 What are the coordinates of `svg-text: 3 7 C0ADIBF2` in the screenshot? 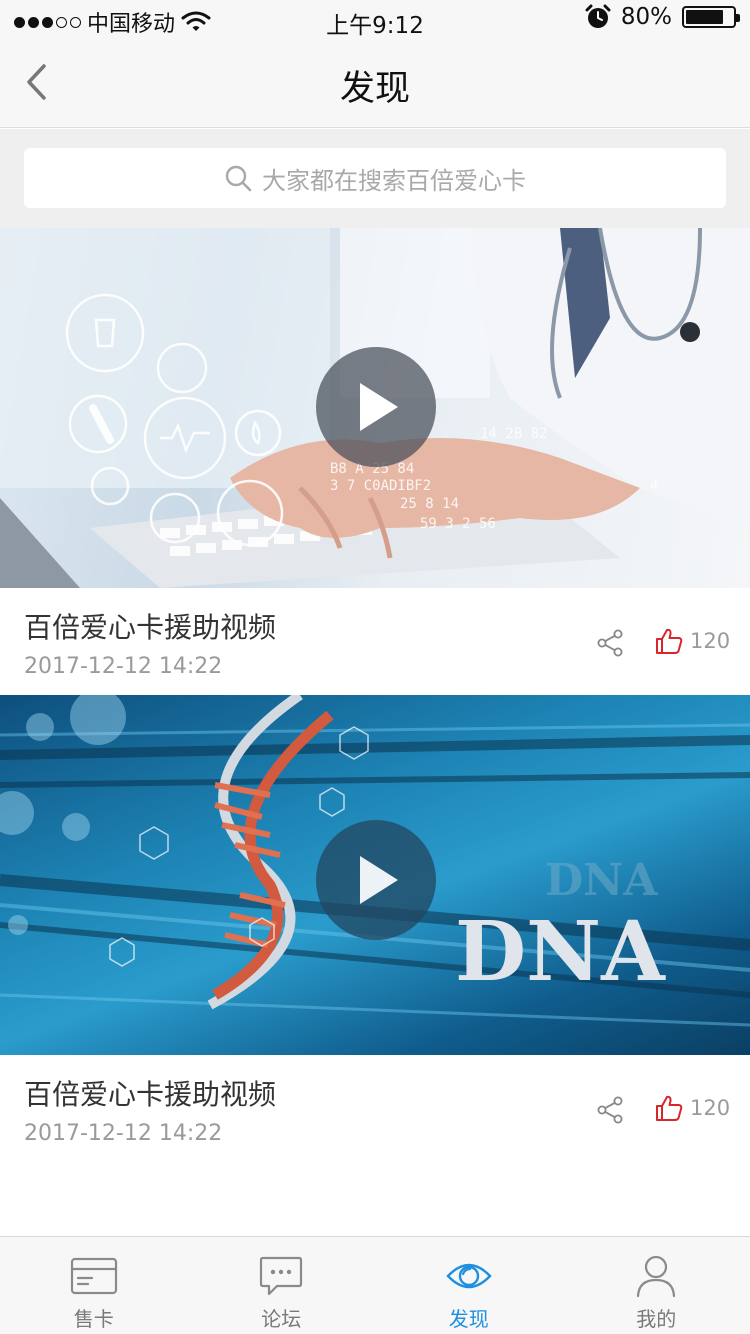 It's located at (380, 486).